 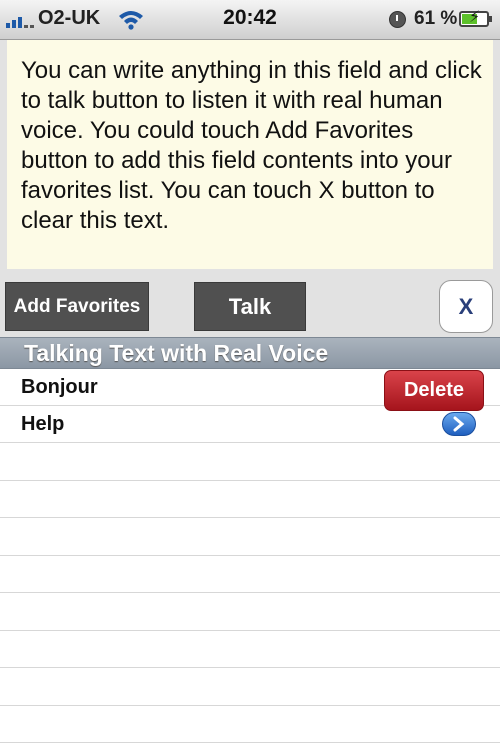 I want to click on add-favorites-button: Add Favorites, so click(x=77, y=306).